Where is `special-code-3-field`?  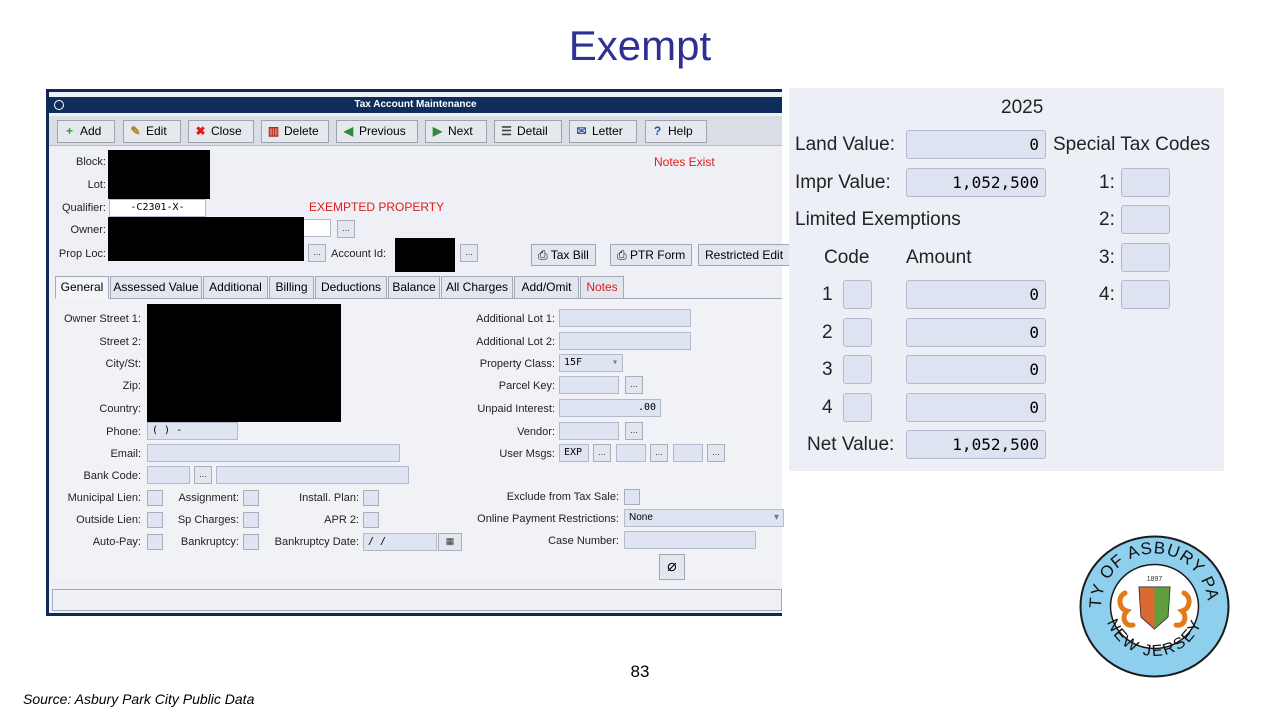
special-code-3-field is located at coordinates (1145, 257).